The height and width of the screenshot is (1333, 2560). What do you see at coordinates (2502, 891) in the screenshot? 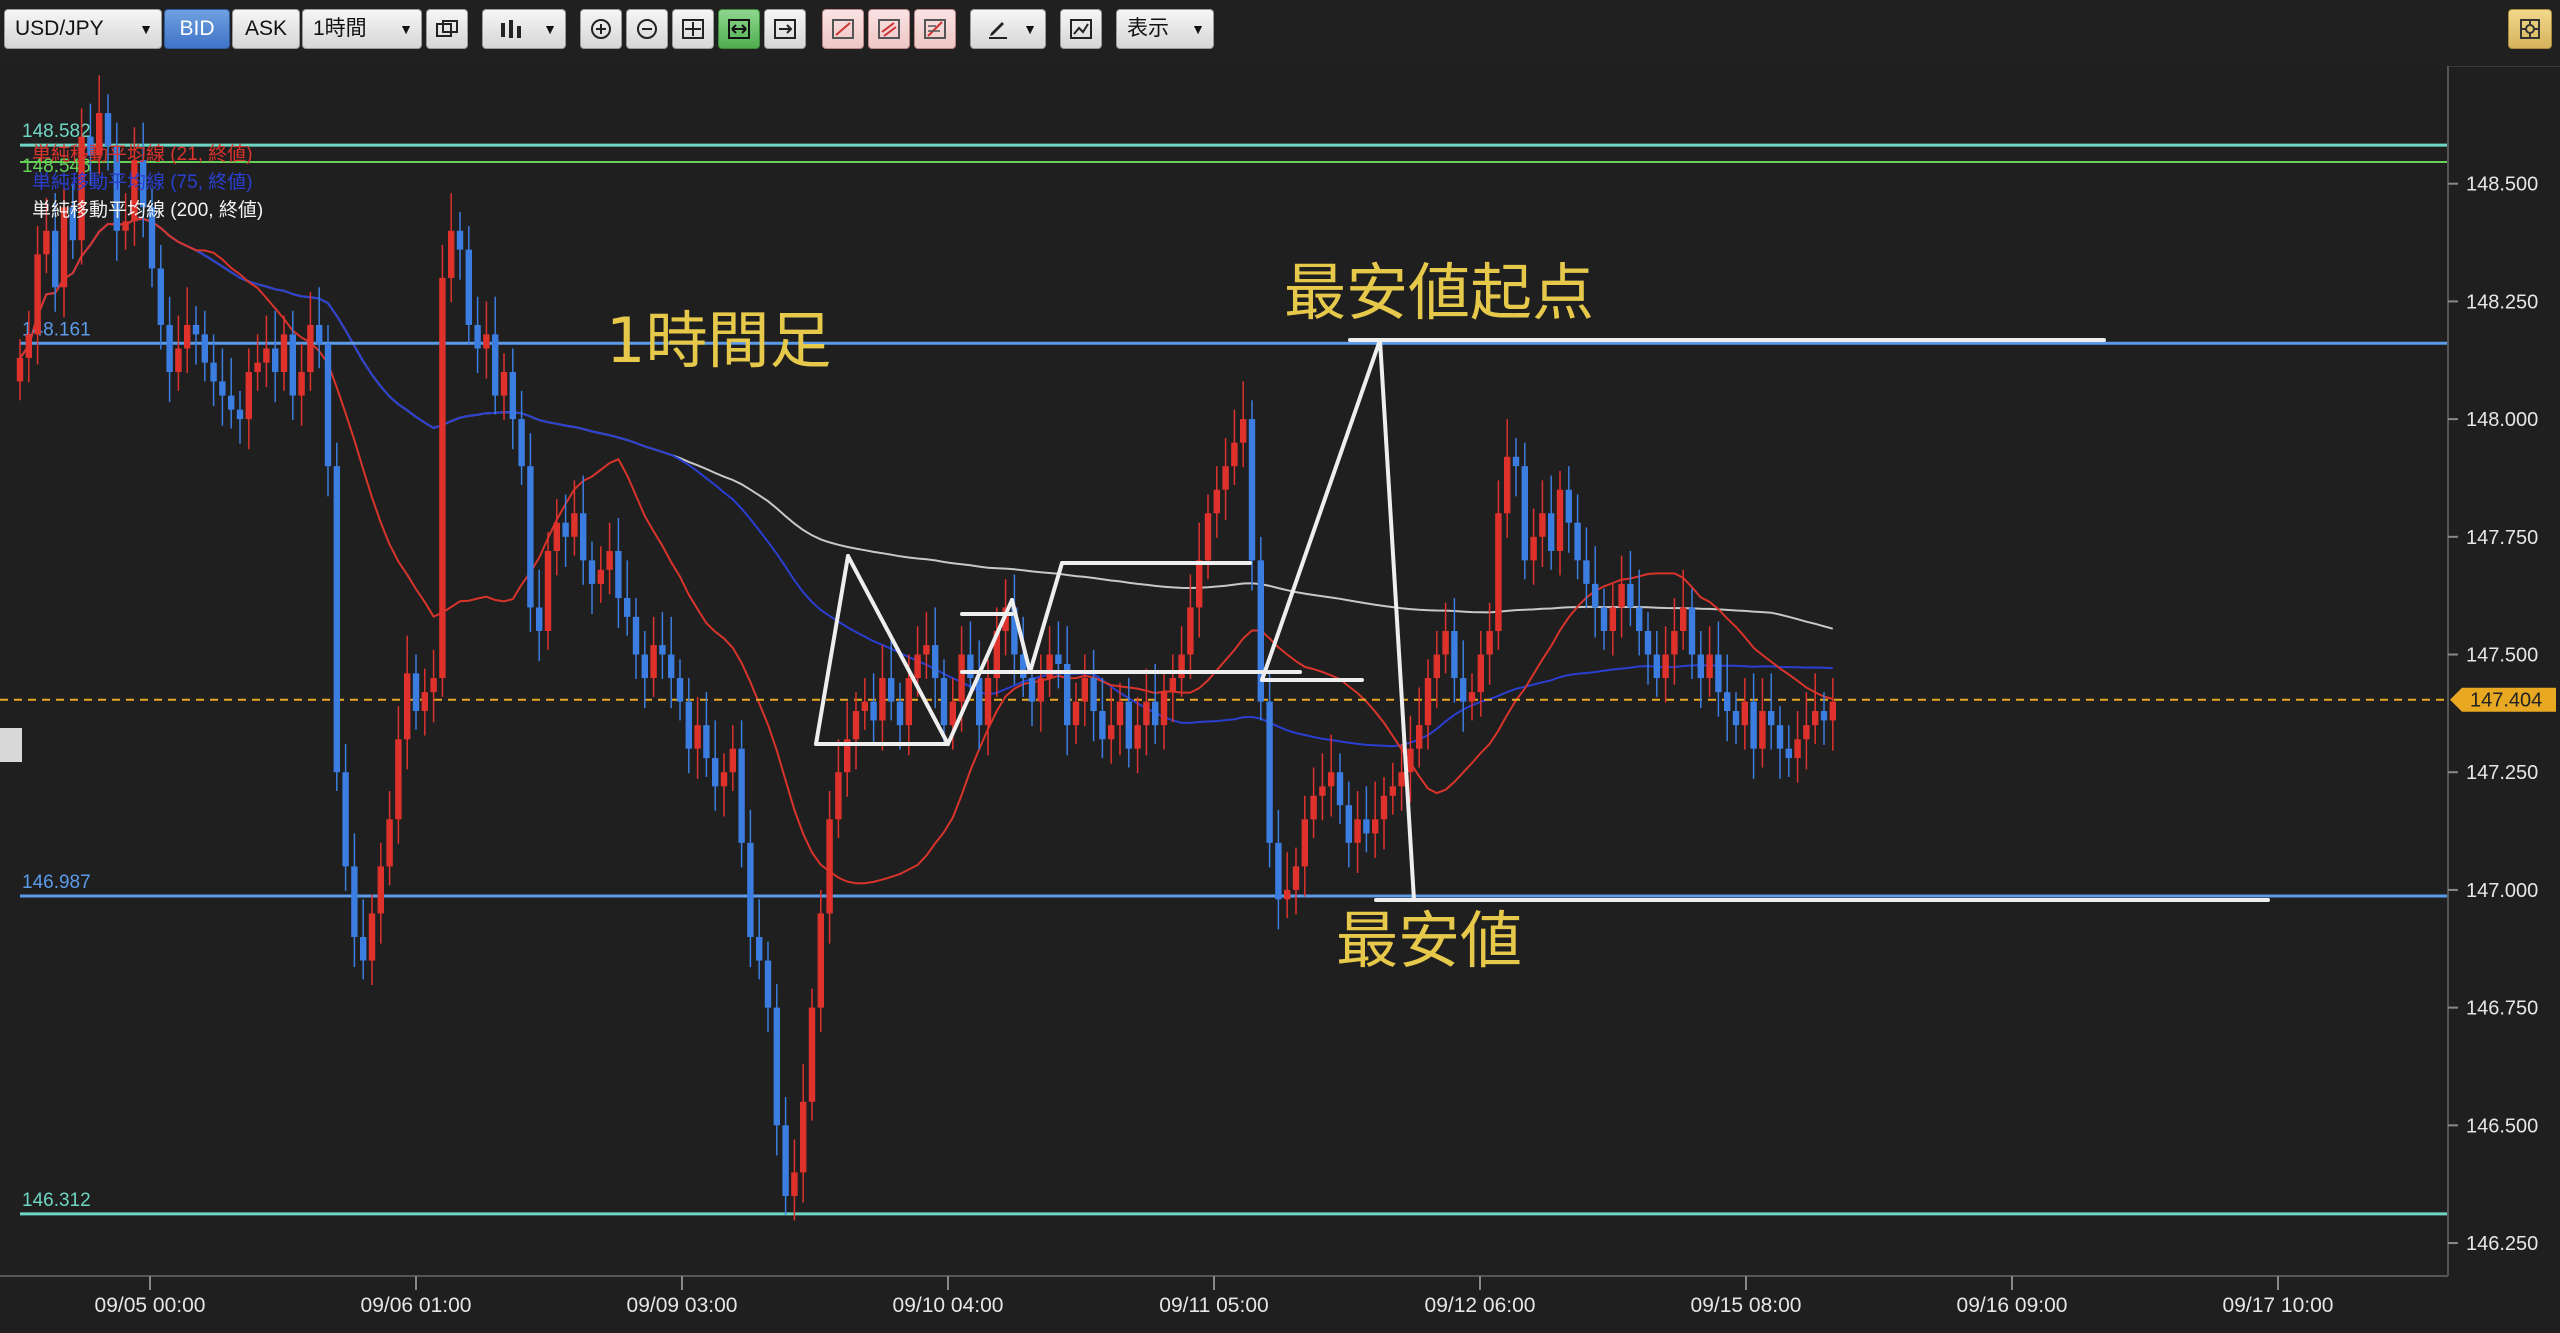
I see `price-tick-label: 147.000` at bounding box center [2502, 891].